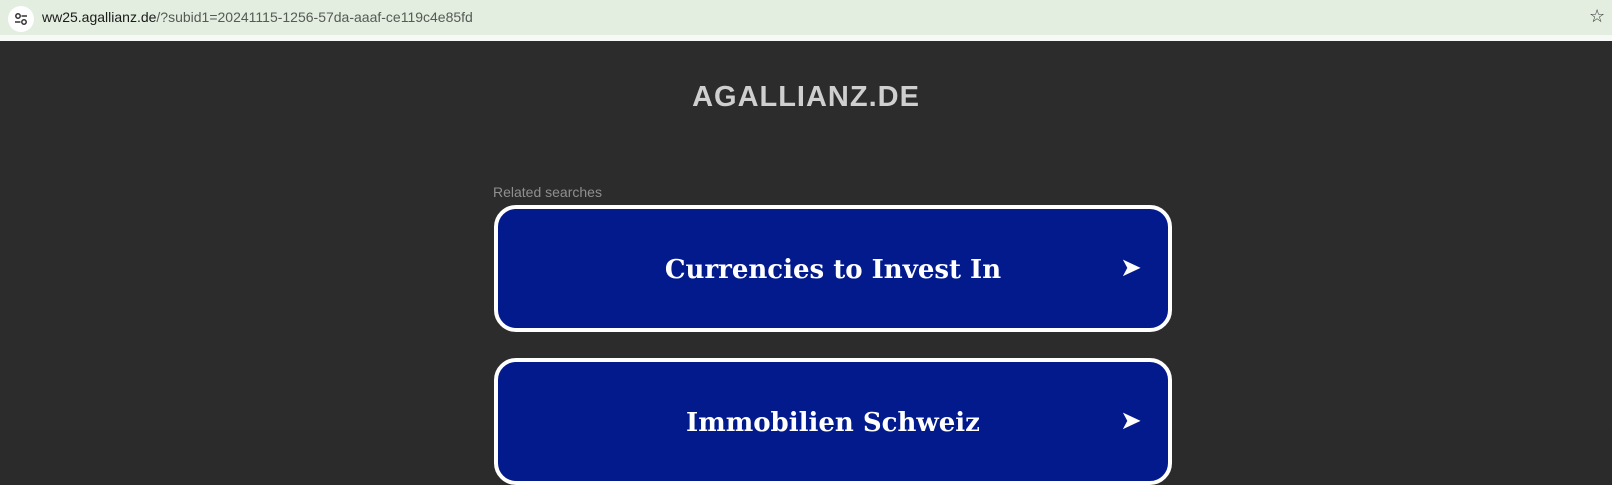 The width and height of the screenshot is (1612, 485). I want to click on tune-icon, so click(21, 19).